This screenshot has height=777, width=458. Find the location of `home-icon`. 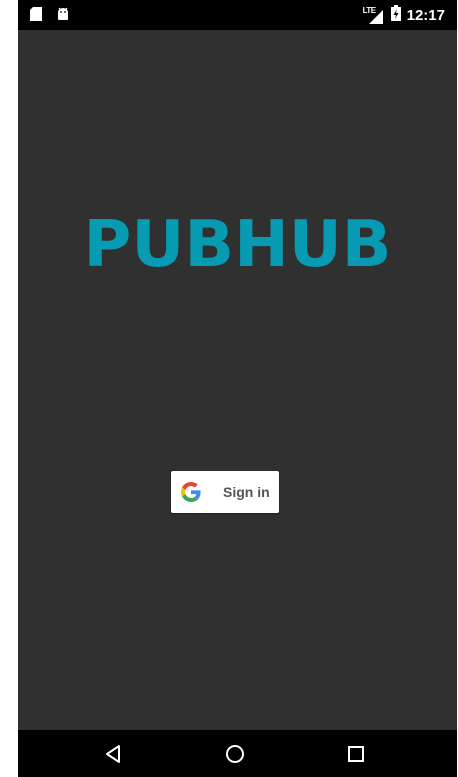

home-icon is located at coordinates (235, 754).